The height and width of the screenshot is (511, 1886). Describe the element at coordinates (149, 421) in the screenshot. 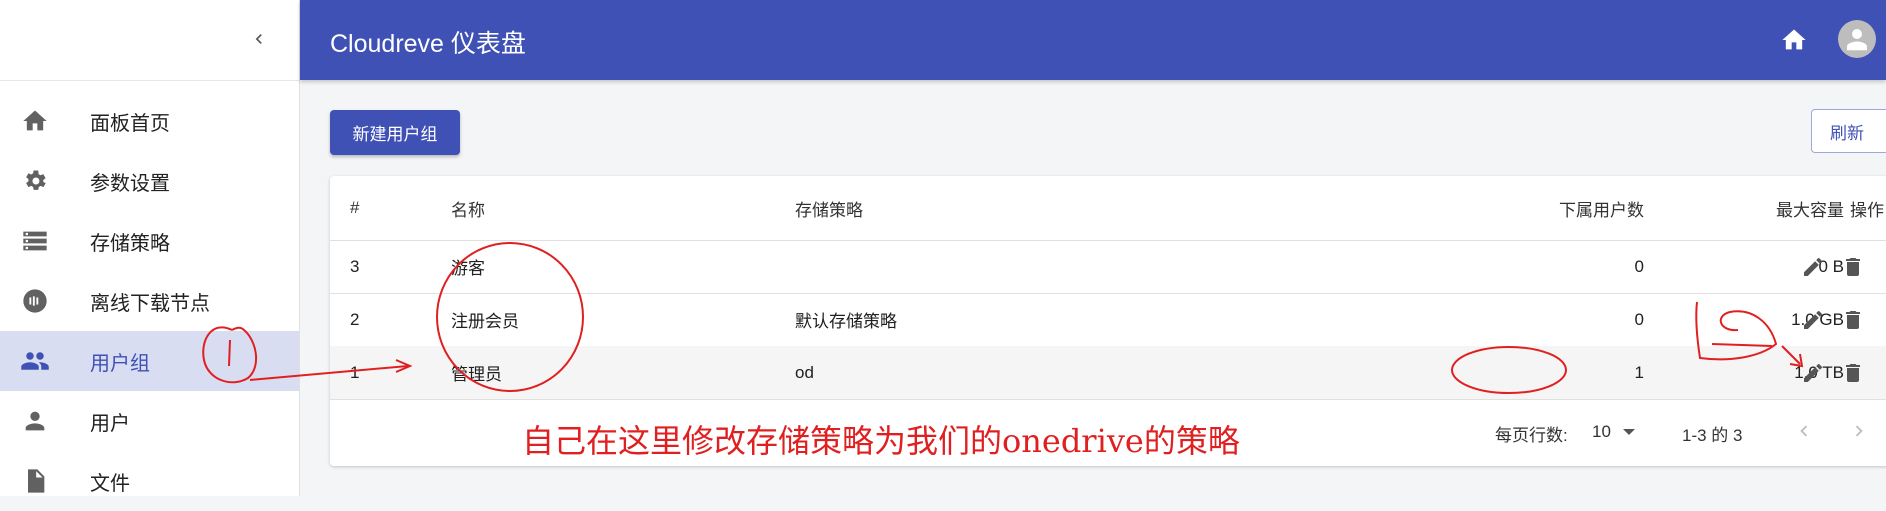

I see `sidebar-item-users: 用户` at that location.